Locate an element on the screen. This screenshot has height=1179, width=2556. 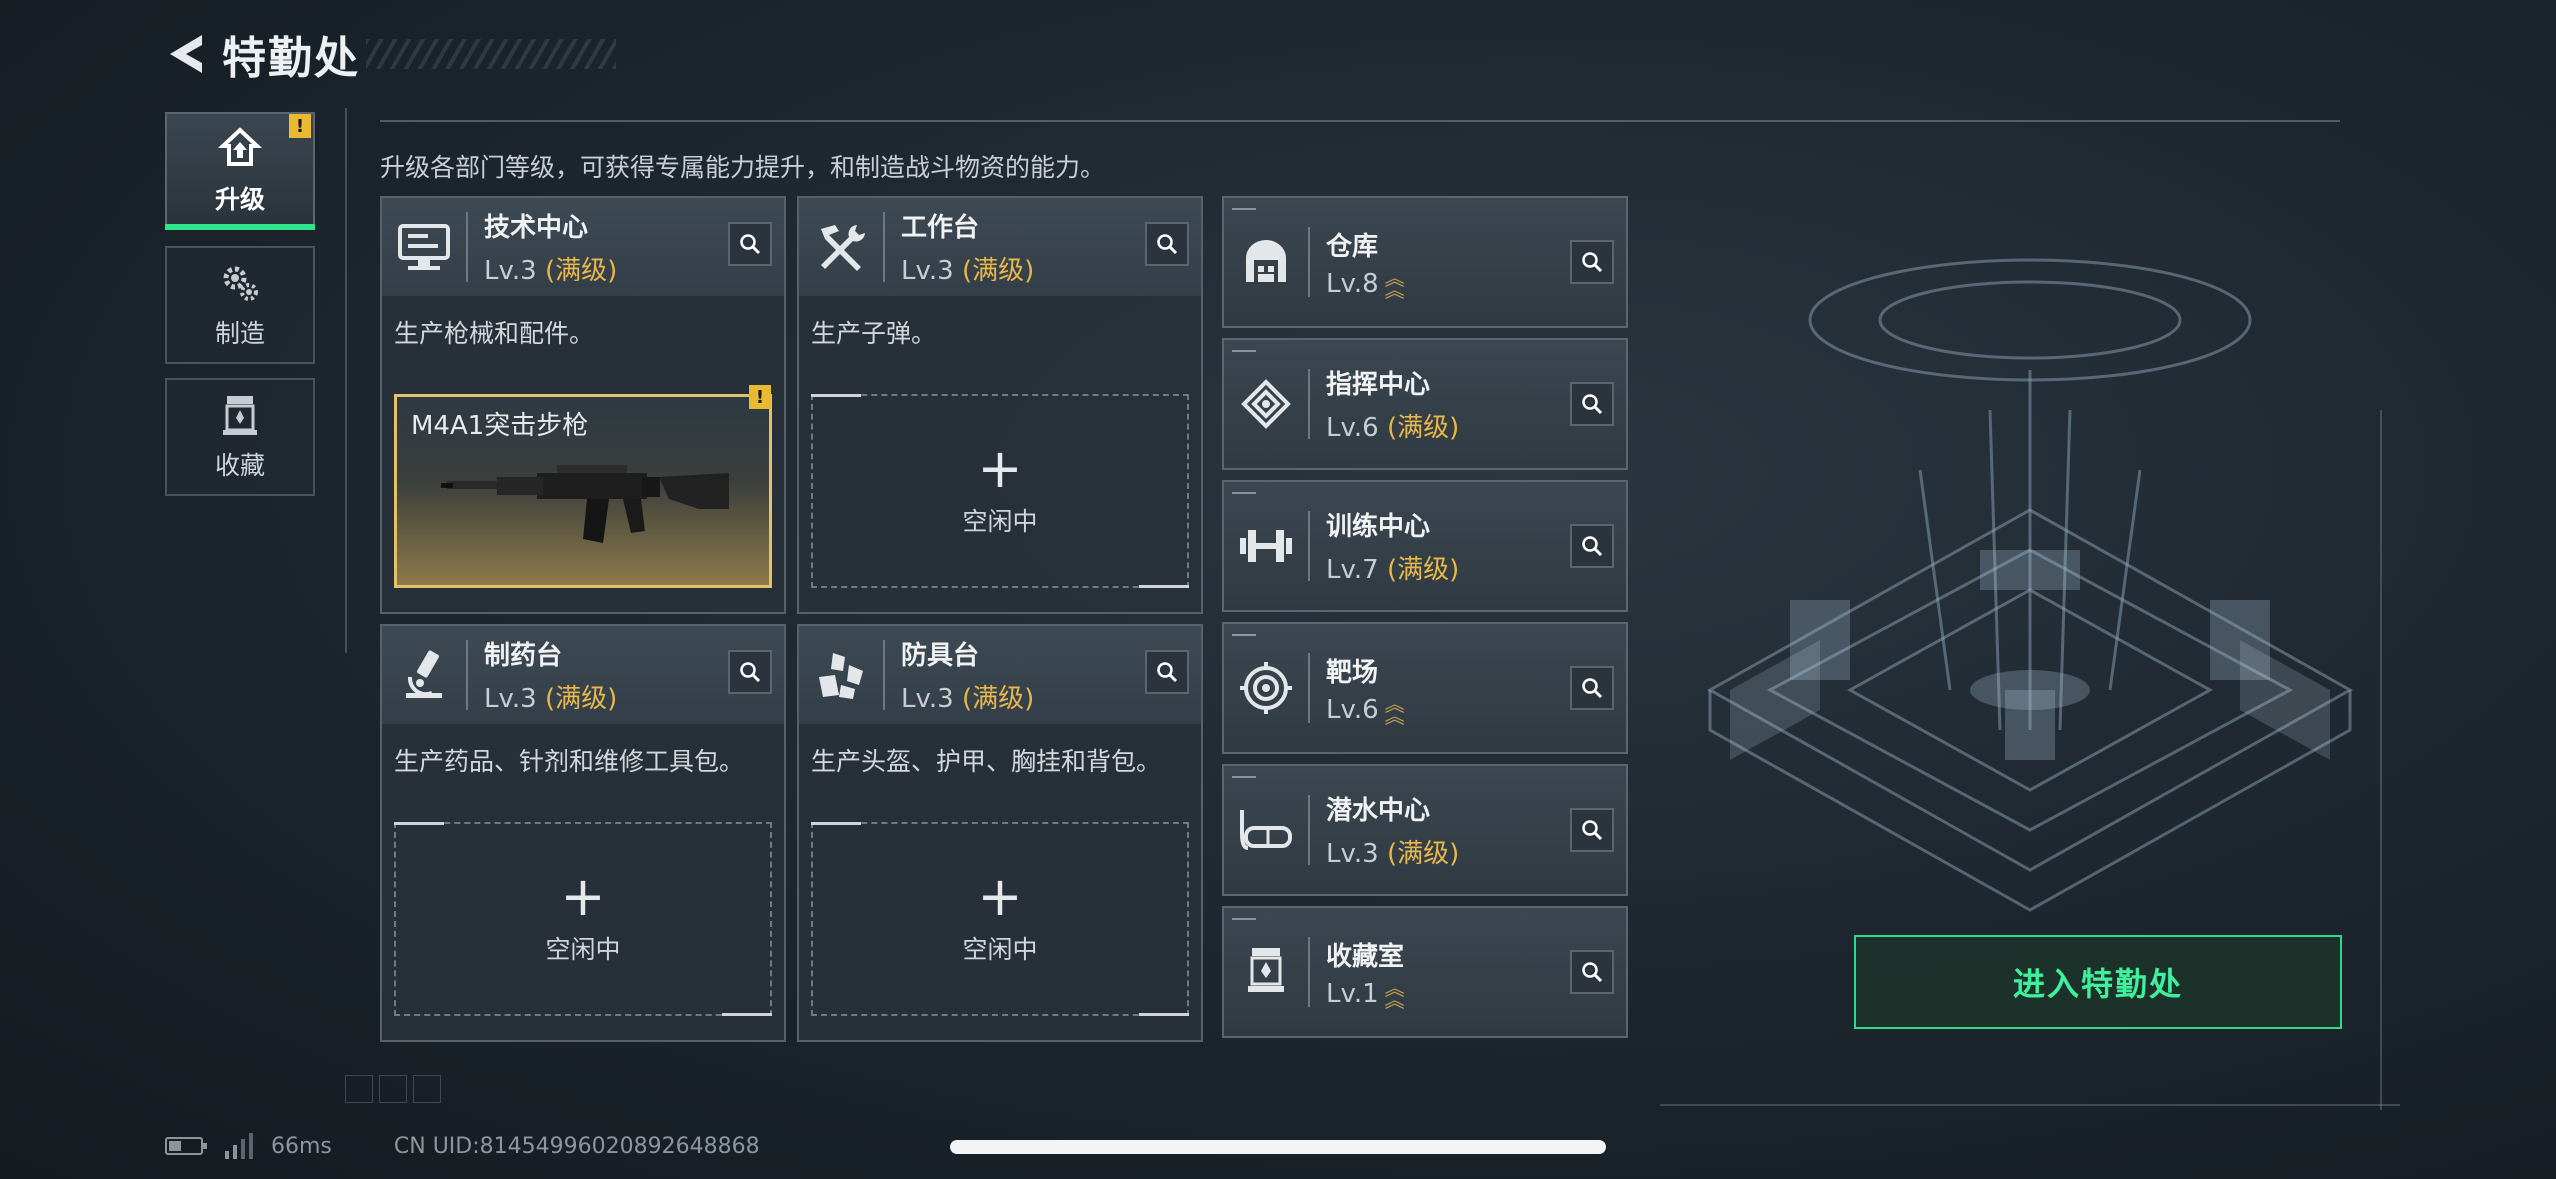
department-name: 工作台 is located at coordinates (940, 228).